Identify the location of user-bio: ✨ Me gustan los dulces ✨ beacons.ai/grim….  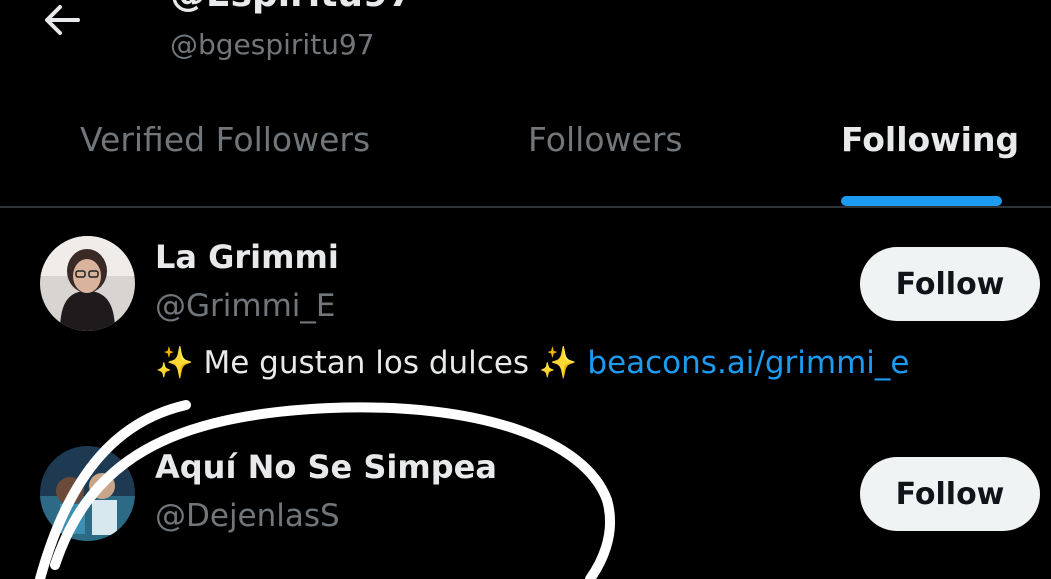
(532, 362).